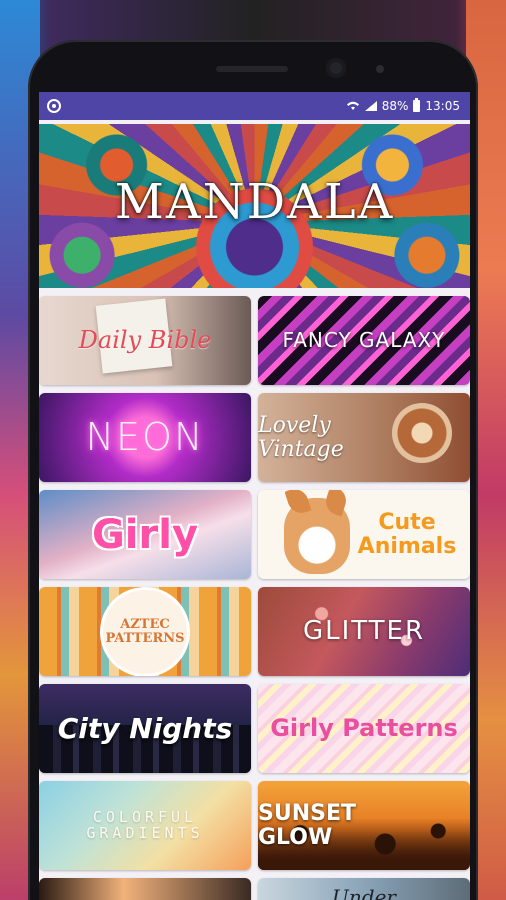 The height and width of the screenshot is (900, 506). Describe the element at coordinates (364, 437) in the screenshot. I see `category-tile-lovely-vintage: Lovely Vintage` at that location.